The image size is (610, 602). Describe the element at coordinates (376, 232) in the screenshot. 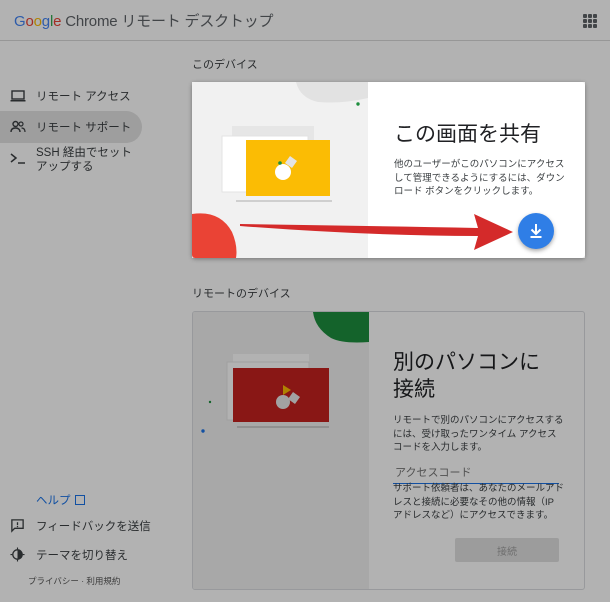

I see `pointer-arrow-annotation` at that location.